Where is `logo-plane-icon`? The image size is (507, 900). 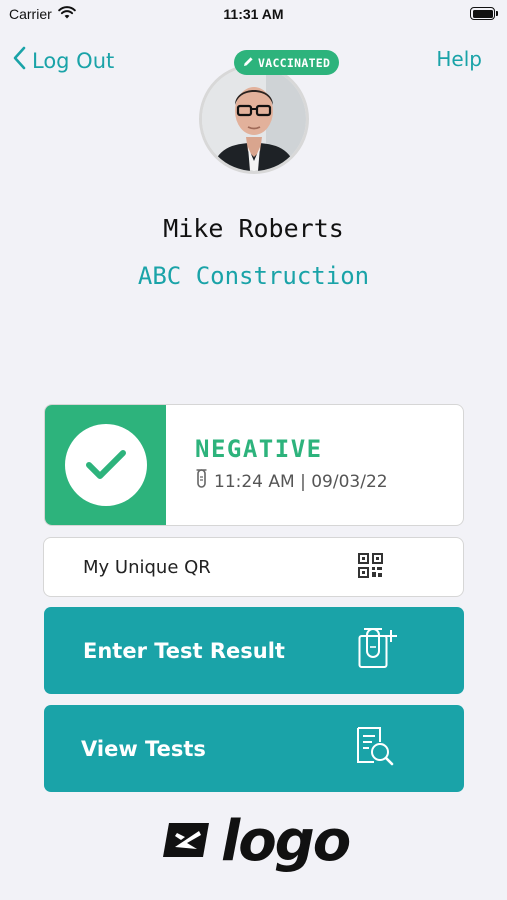
logo-plane-icon is located at coordinates (187, 842).